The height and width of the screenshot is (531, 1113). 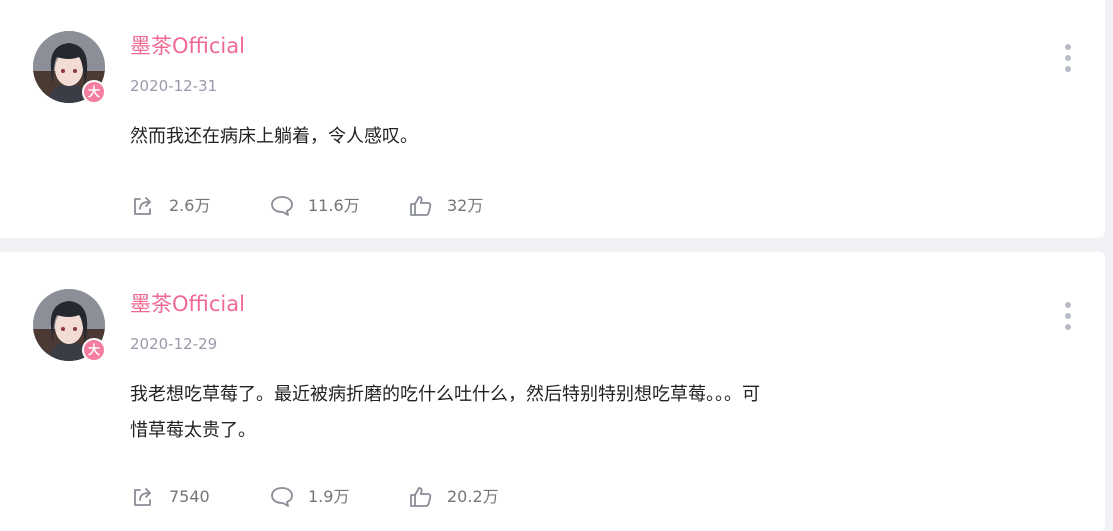 I want to click on like-count: 32万, so click(x=465, y=205).